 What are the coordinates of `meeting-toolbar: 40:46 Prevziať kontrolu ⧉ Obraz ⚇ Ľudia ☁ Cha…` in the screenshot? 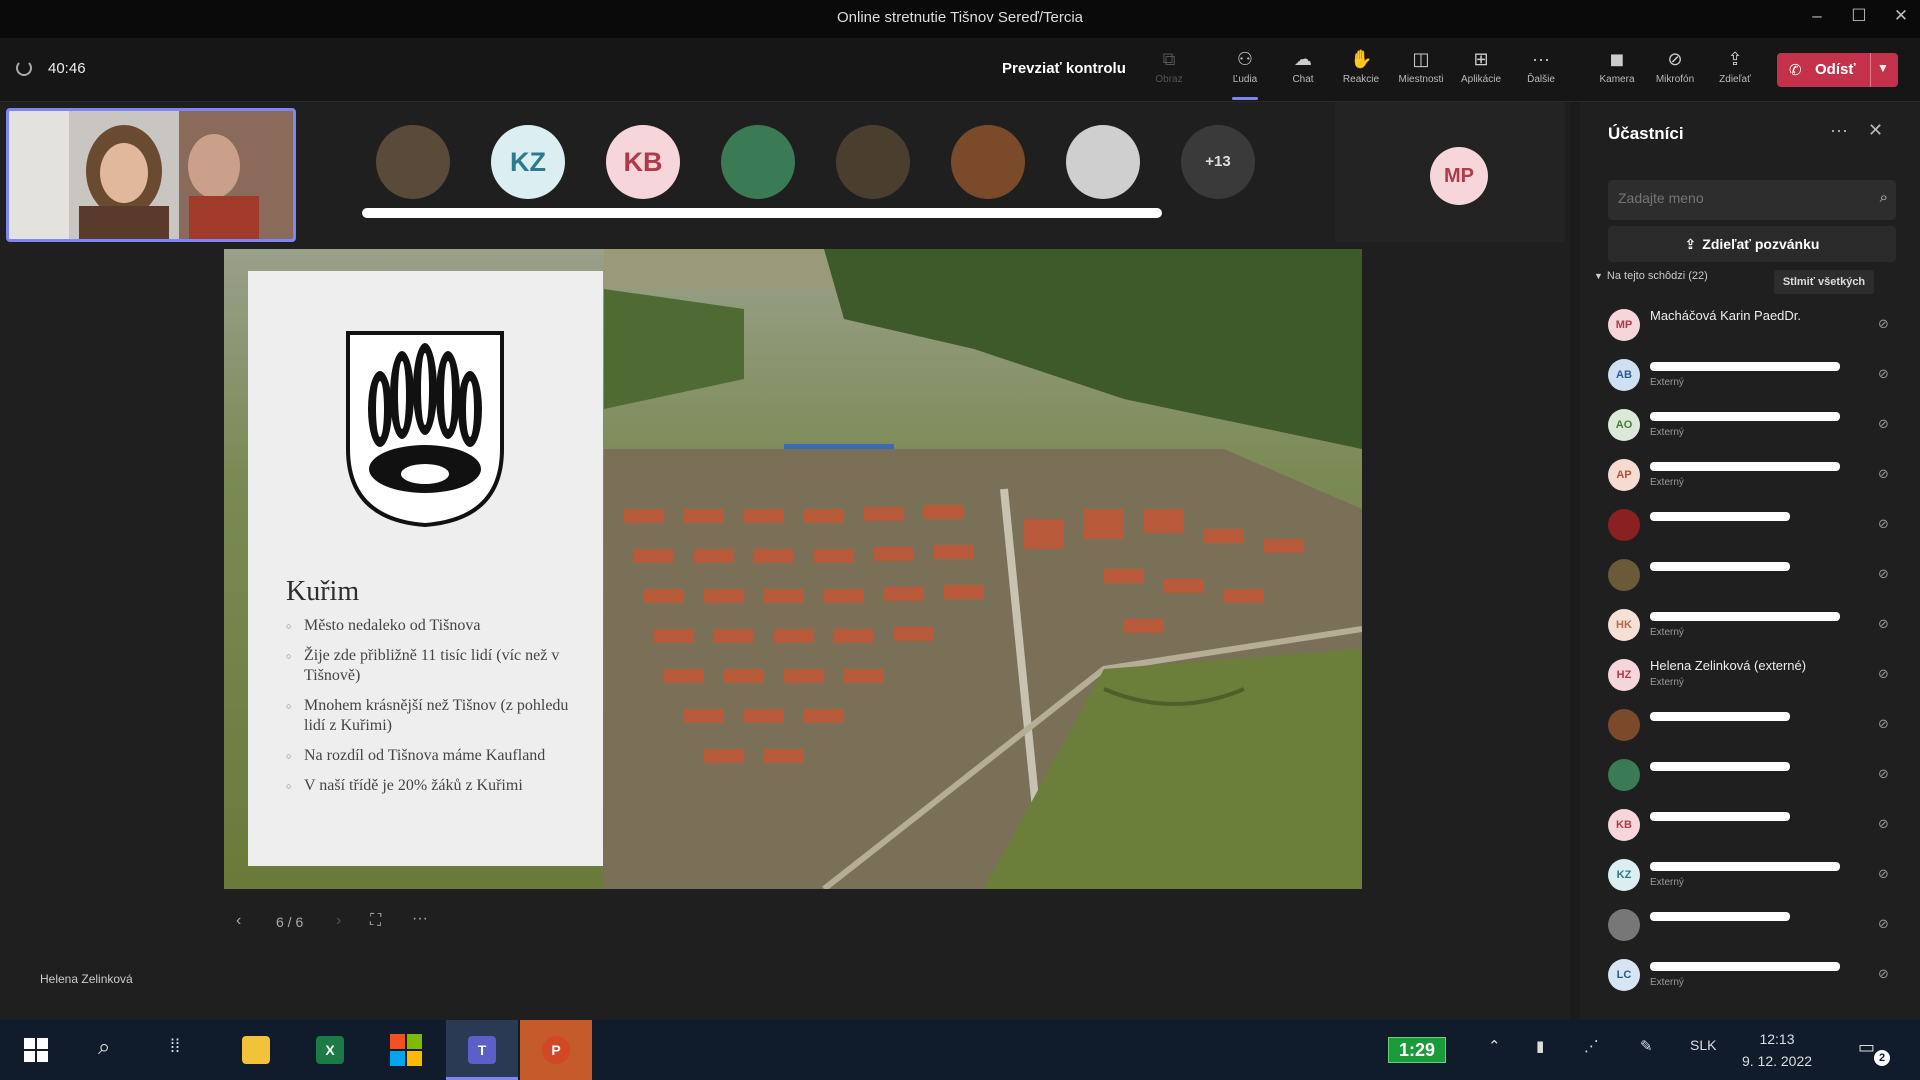 It's located at (960, 70).